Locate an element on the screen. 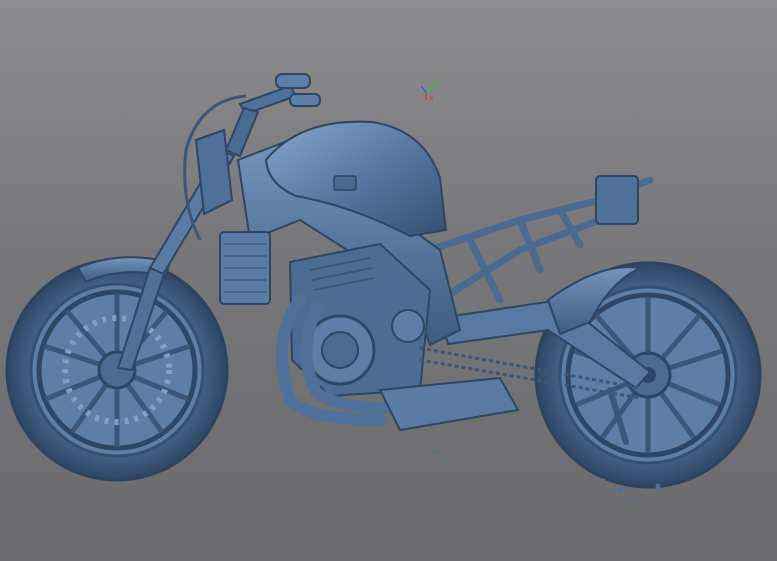 This screenshot has height=561, width=777. tail-bracket is located at coordinates (617, 200).